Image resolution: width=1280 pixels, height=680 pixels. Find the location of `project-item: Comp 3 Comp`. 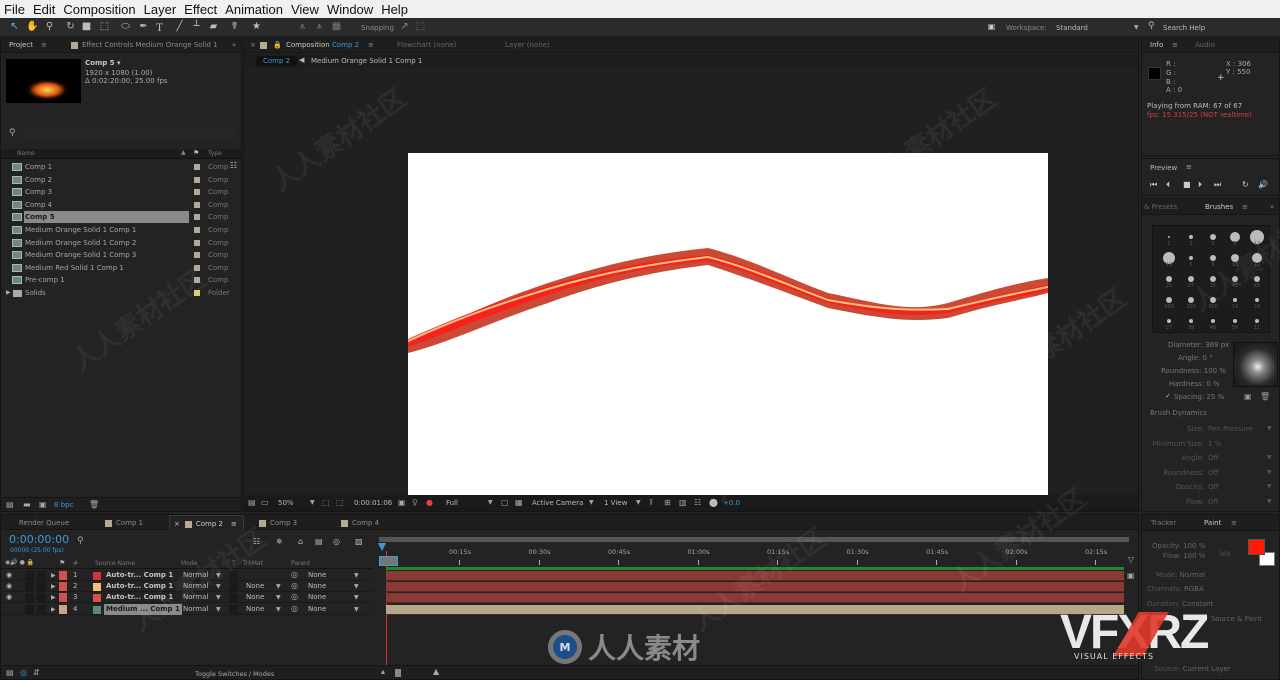

project-item: Comp 3 Comp is located at coordinates (121, 192).